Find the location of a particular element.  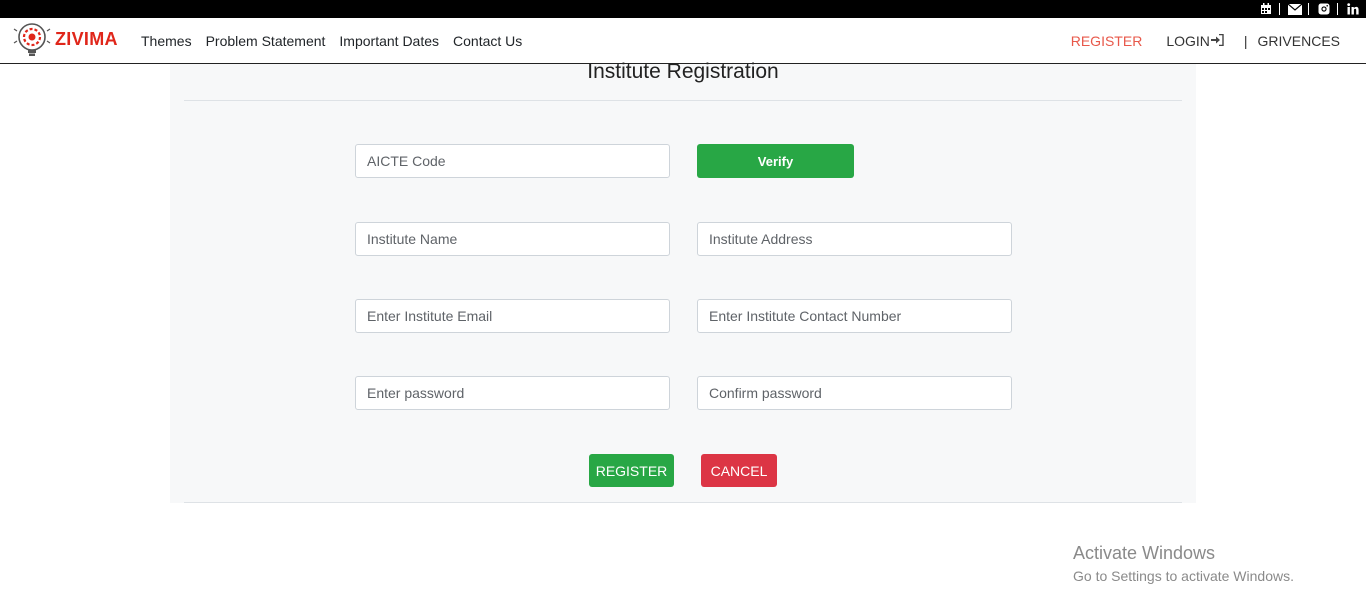

verify-button: Verify is located at coordinates (775, 161).